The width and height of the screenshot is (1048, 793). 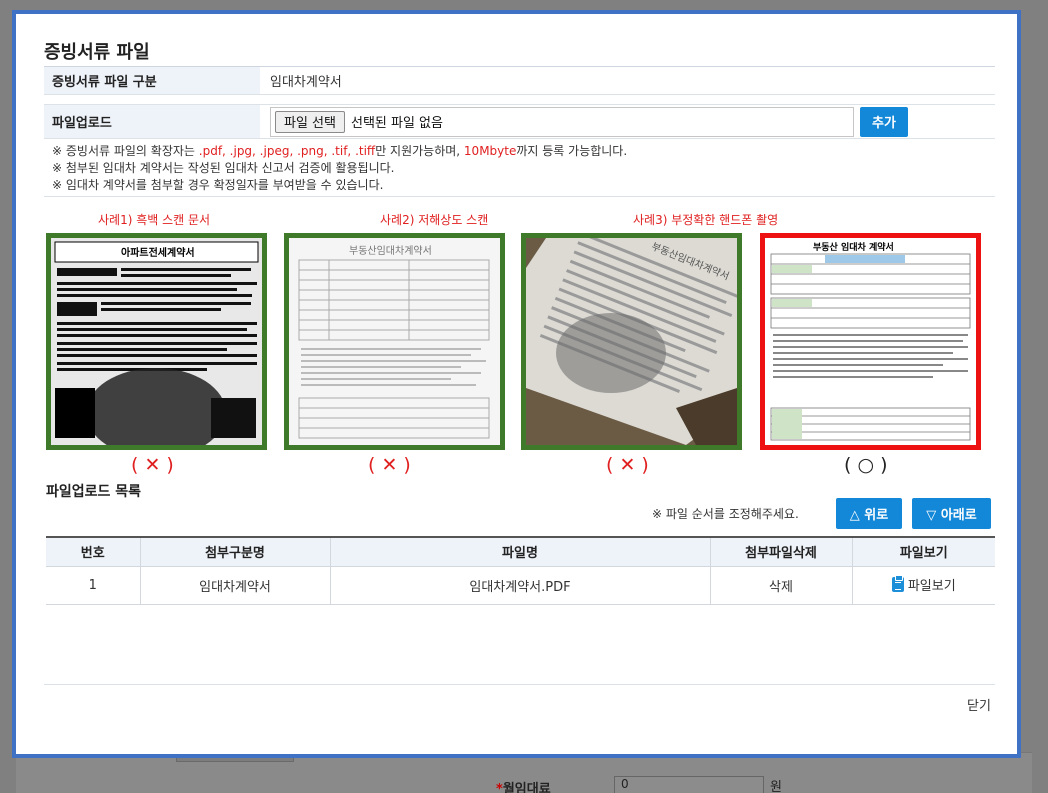 I want to click on monthly-rent-unit: 원, so click(x=776, y=786).